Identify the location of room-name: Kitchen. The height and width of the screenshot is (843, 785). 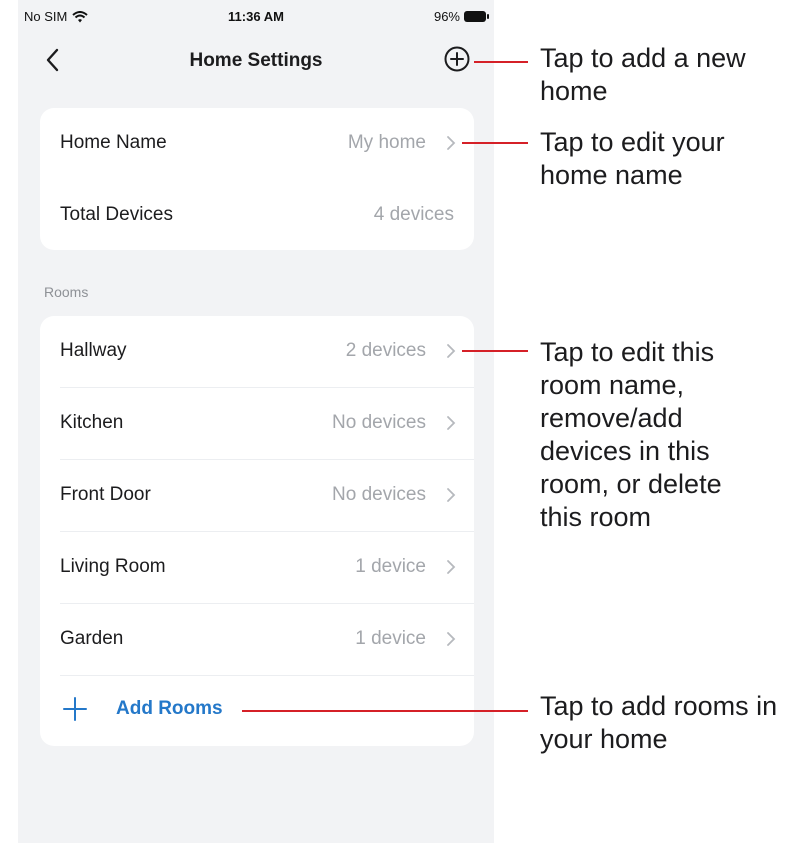
(92, 422).